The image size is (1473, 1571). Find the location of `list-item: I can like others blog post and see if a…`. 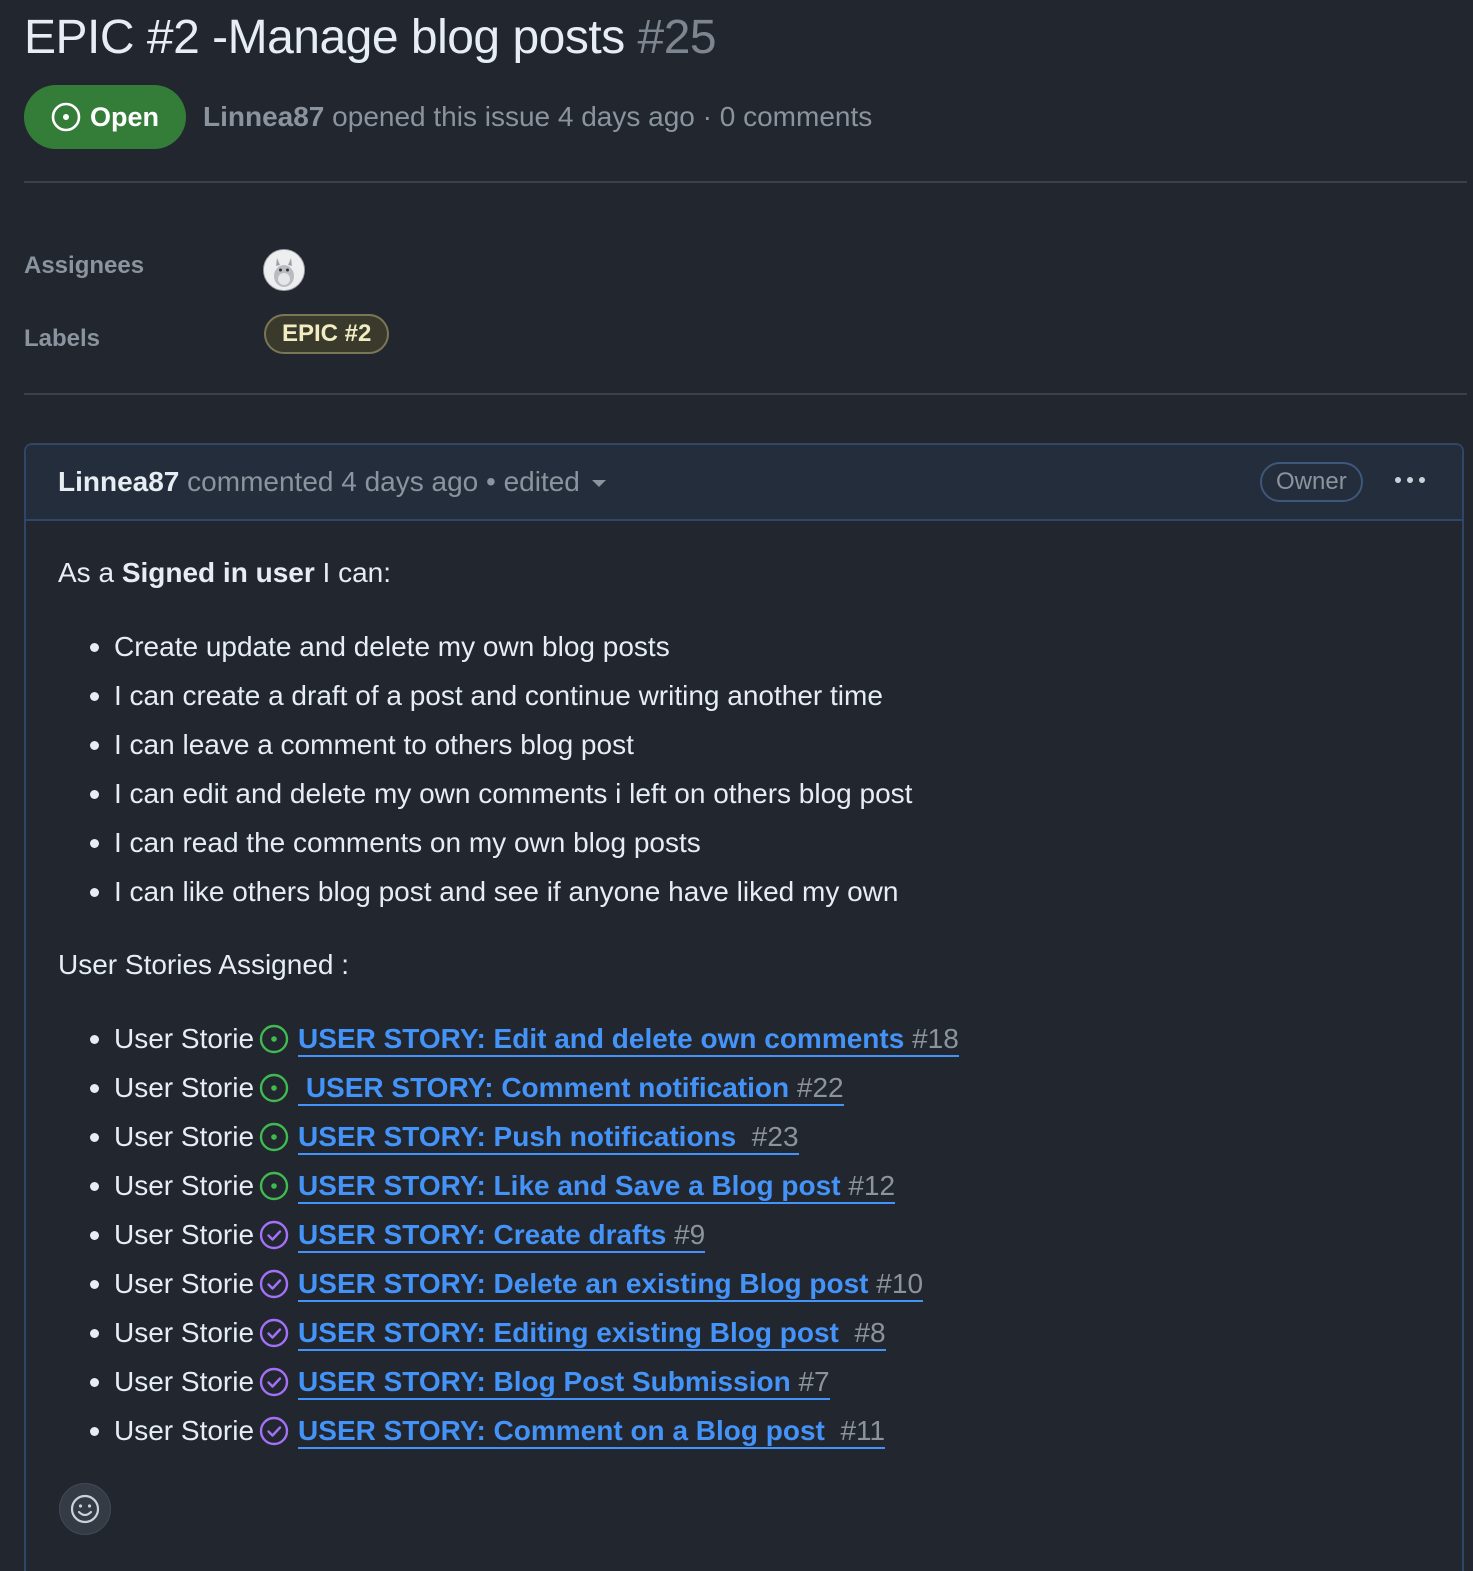

list-item: I can like others blog post and see if a… is located at coordinates (497, 896).